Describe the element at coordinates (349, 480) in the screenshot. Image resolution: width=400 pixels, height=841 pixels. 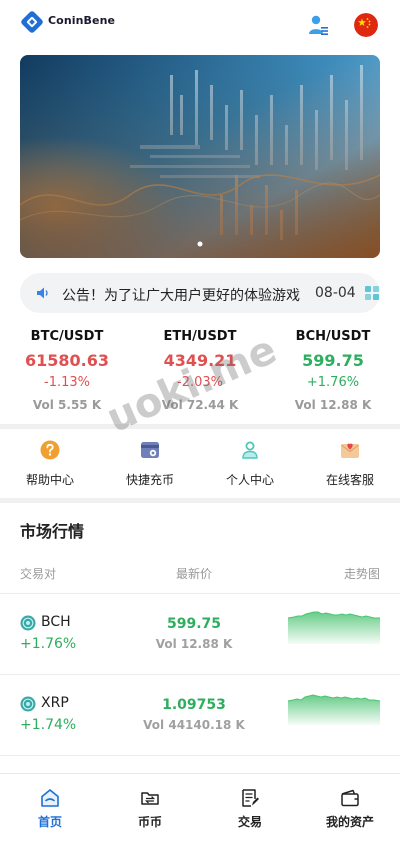
I see `quick-label: 在线客服` at that location.